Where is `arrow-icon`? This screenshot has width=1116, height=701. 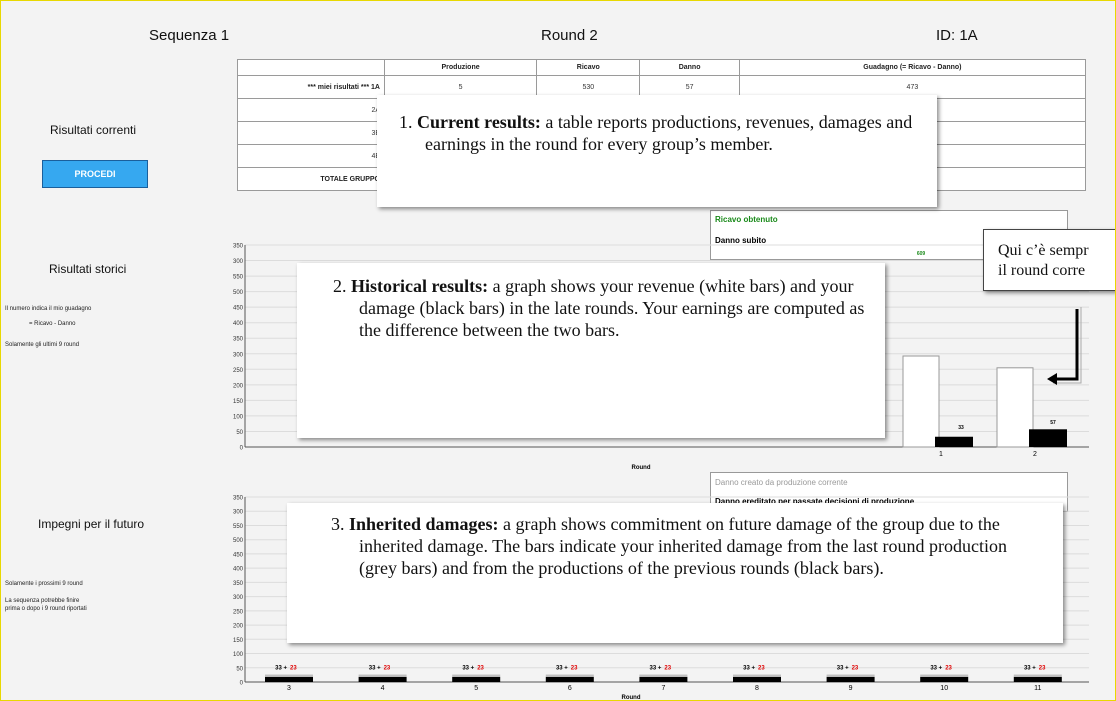 arrow-icon is located at coordinates (1066, 345).